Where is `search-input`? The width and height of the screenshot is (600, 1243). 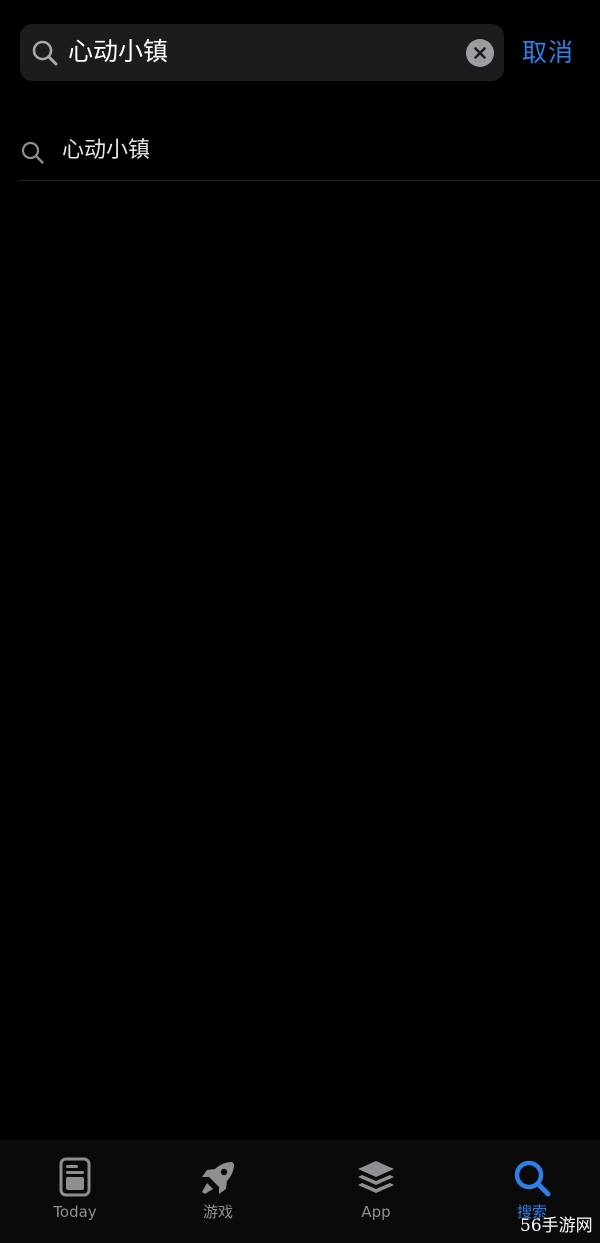 search-input is located at coordinates (258, 52).